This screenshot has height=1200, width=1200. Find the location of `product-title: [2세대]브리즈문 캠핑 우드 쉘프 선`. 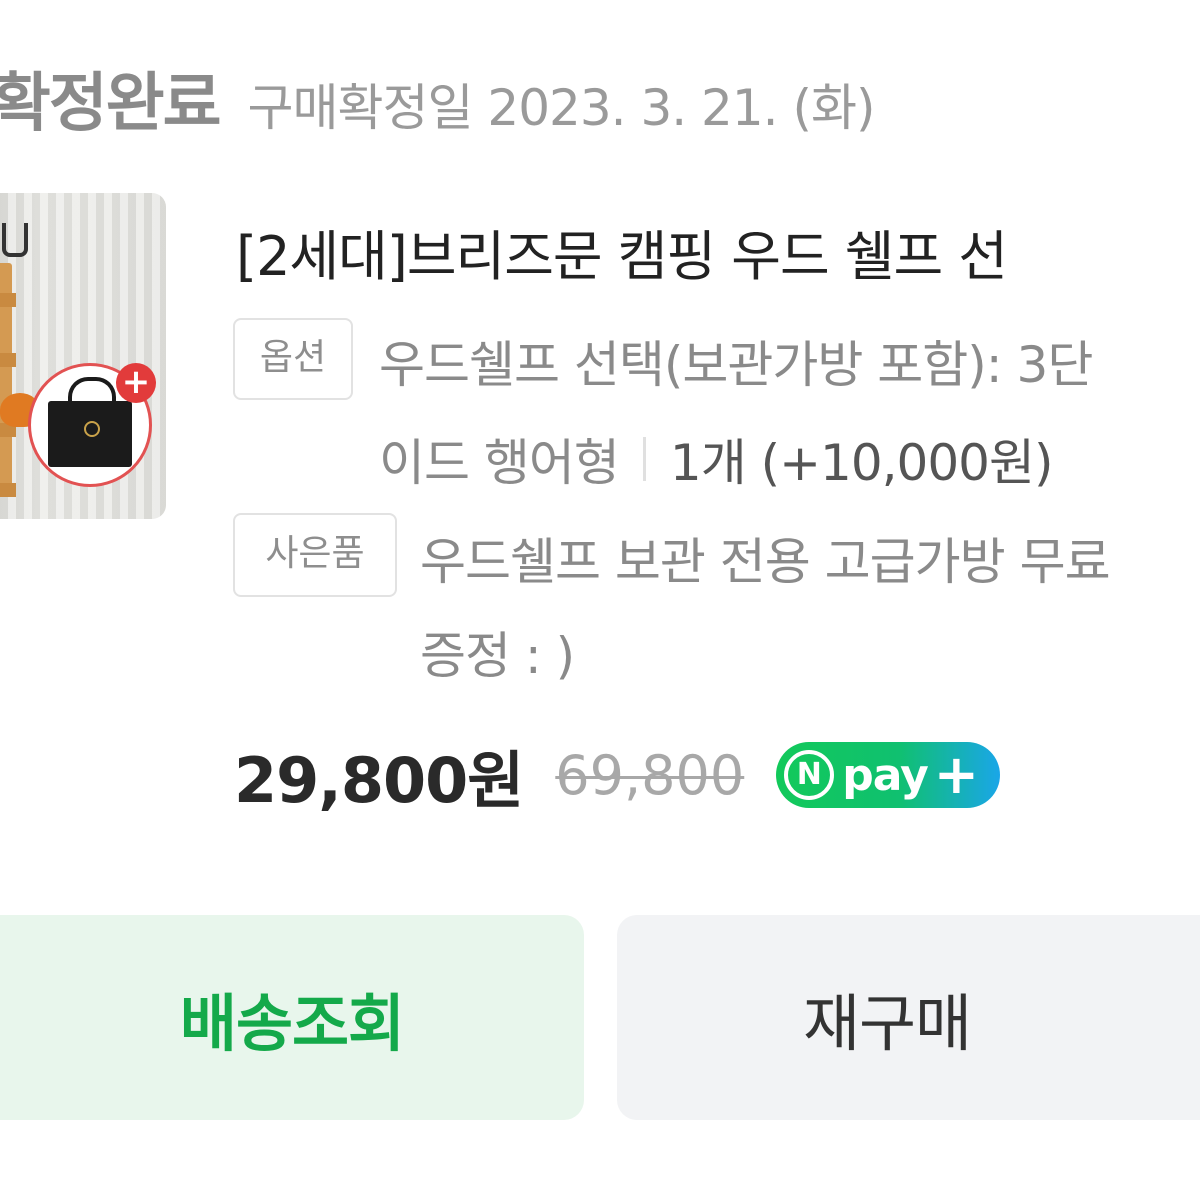

product-title: [2세대]브리즈문 캠핑 우드 쉘프 선 is located at coordinates (622, 251).